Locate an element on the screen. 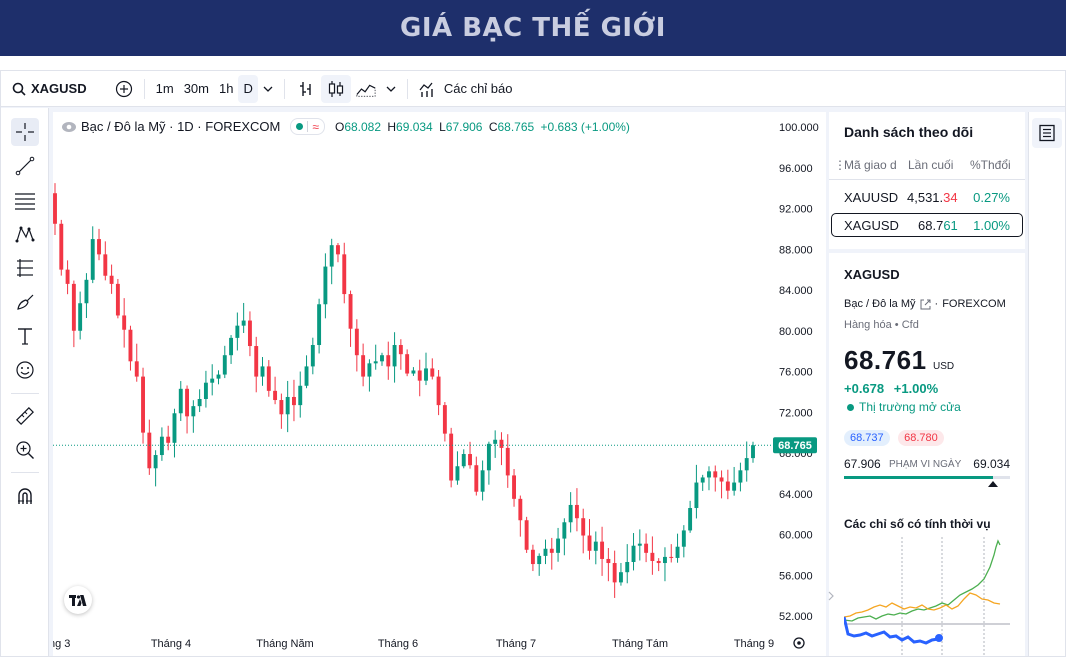 The width and height of the screenshot is (1066, 657). separator-line is located at coordinates (308, 126).